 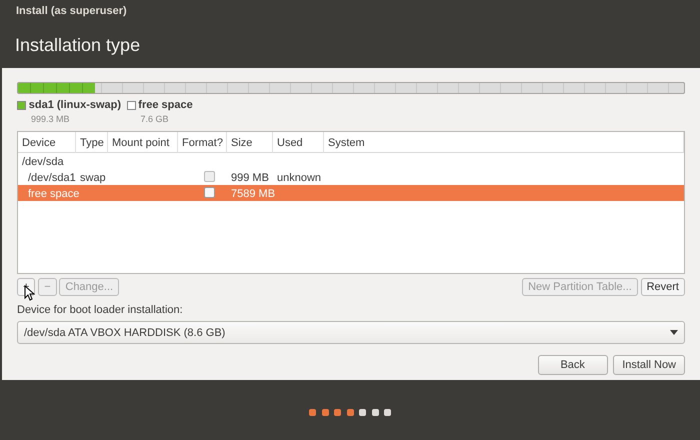 I want to click on column-header: Used, so click(x=298, y=142).